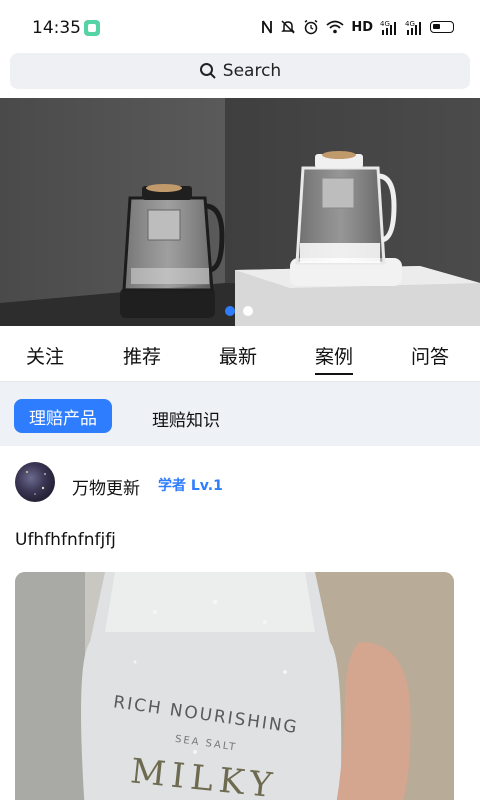  I want to click on category-tabs: 关注 推荐 最新 案例 问答, so click(240, 354).